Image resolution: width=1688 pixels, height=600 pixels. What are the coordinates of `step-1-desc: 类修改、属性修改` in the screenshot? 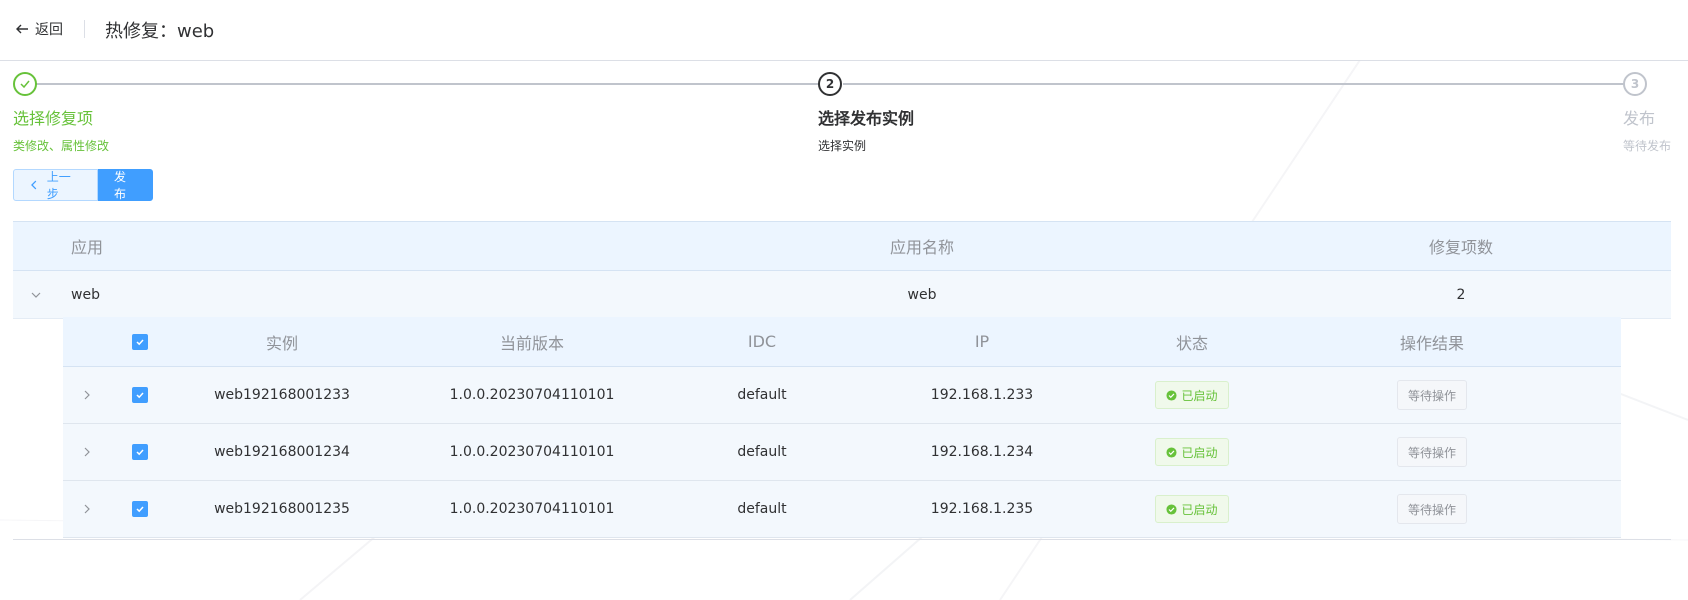 It's located at (61, 146).